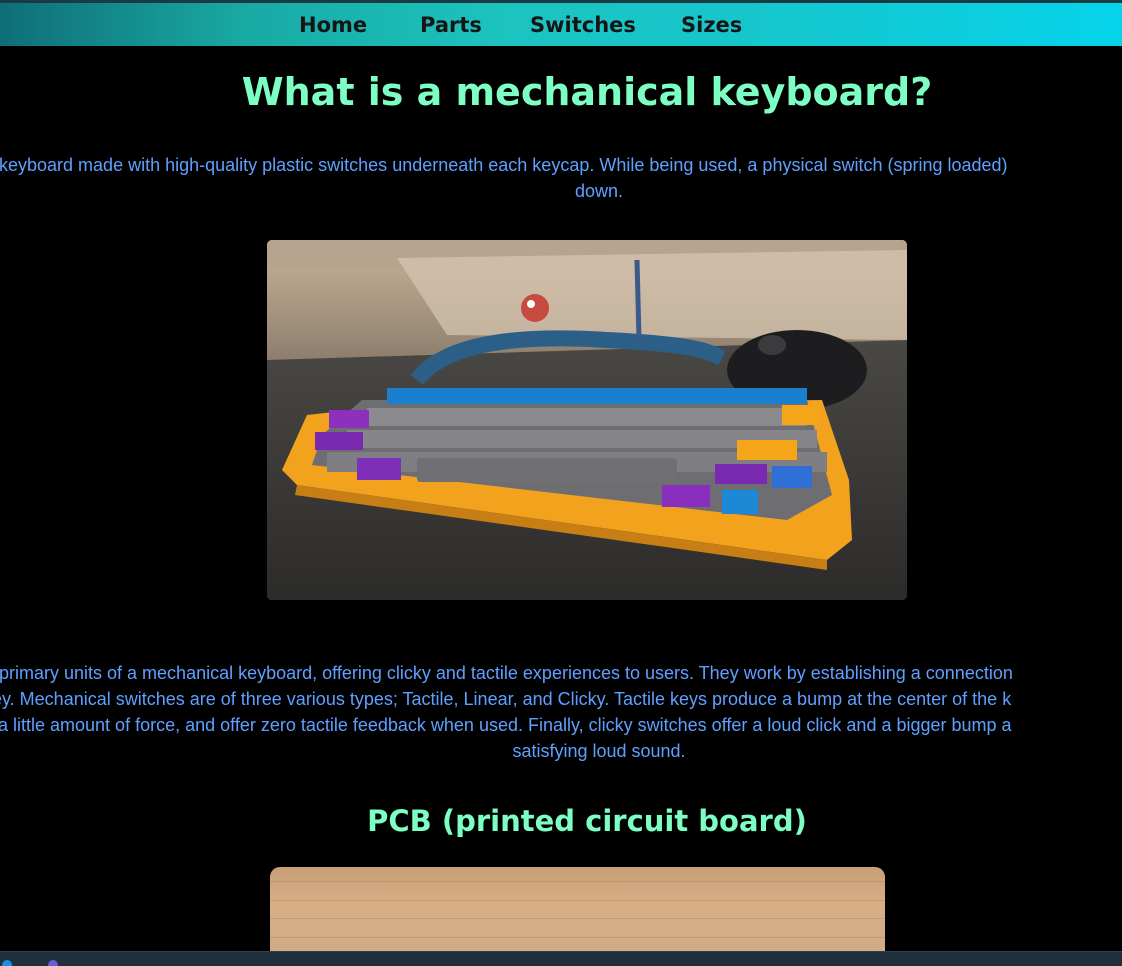 The height and width of the screenshot is (966, 1122). What do you see at coordinates (587, 92) in the screenshot?
I see `page-title: What is a mechanical keyboard?` at bounding box center [587, 92].